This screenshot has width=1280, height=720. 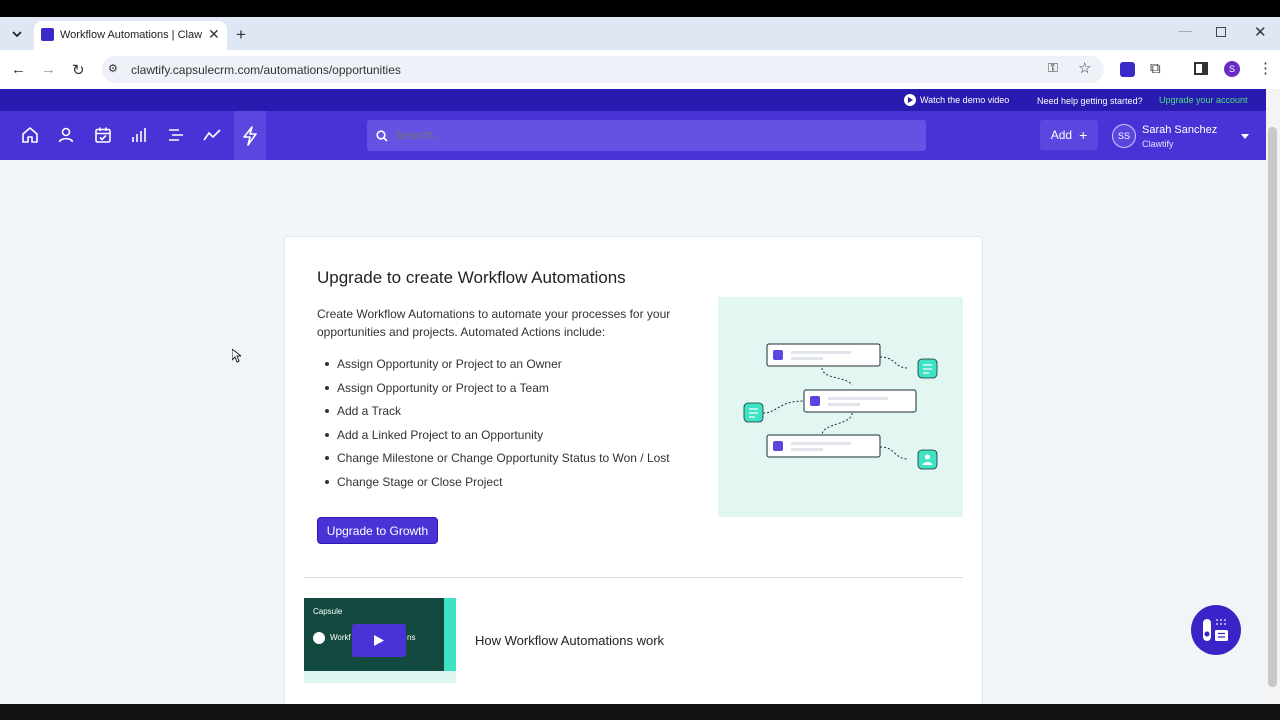 I want to click on reload-button: ↻, so click(x=78, y=70).